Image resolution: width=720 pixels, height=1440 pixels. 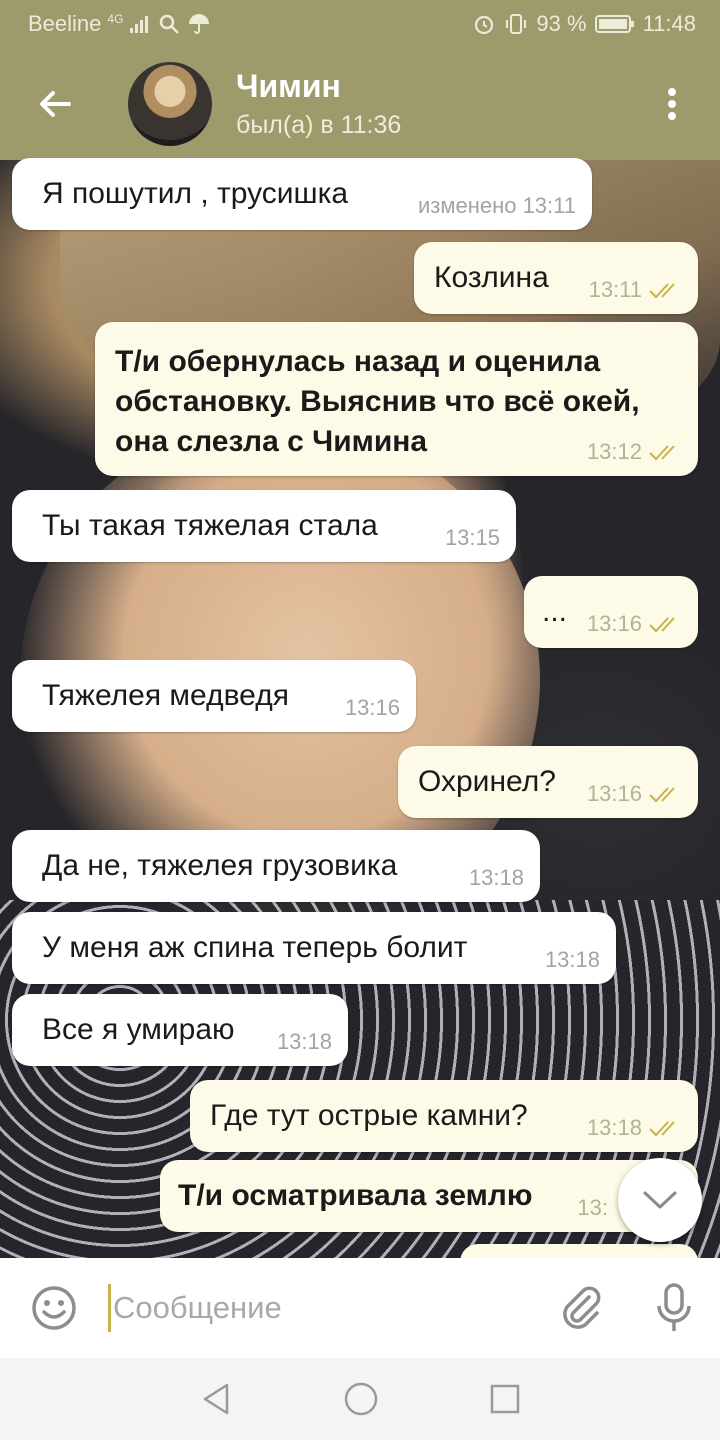 What do you see at coordinates (319, 125) in the screenshot?
I see `last-seen-status: был(а) в 11:36` at bounding box center [319, 125].